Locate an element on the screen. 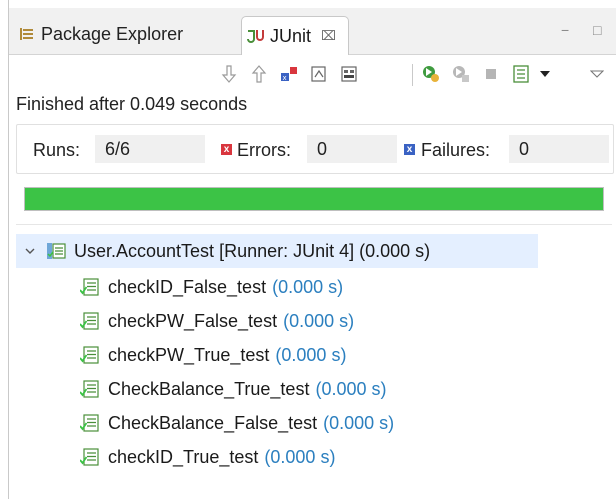 The width and height of the screenshot is (616, 499). stop-icon is located at coordinates (491, 74).